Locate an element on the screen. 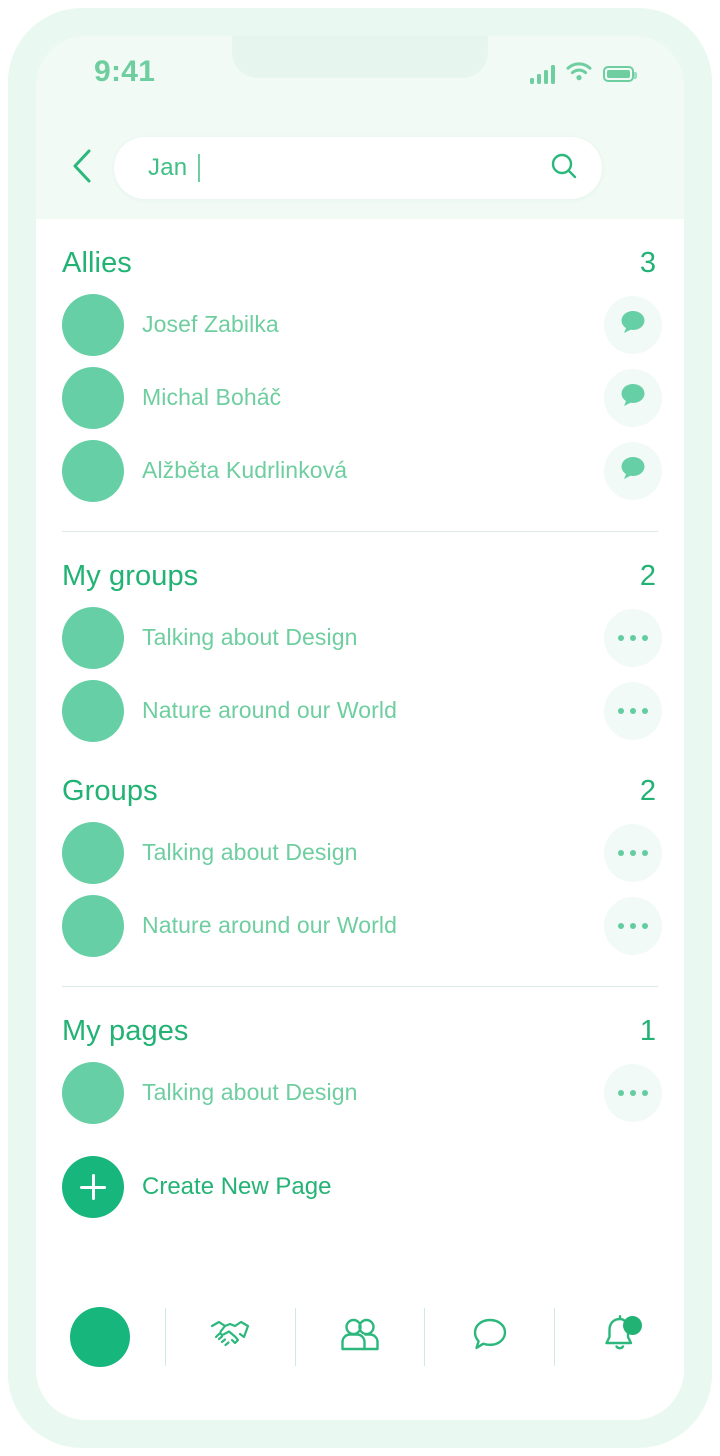 The width and height of the screenshot is (720, 1456). search-input: Jan is located at coordinates (358, 168).